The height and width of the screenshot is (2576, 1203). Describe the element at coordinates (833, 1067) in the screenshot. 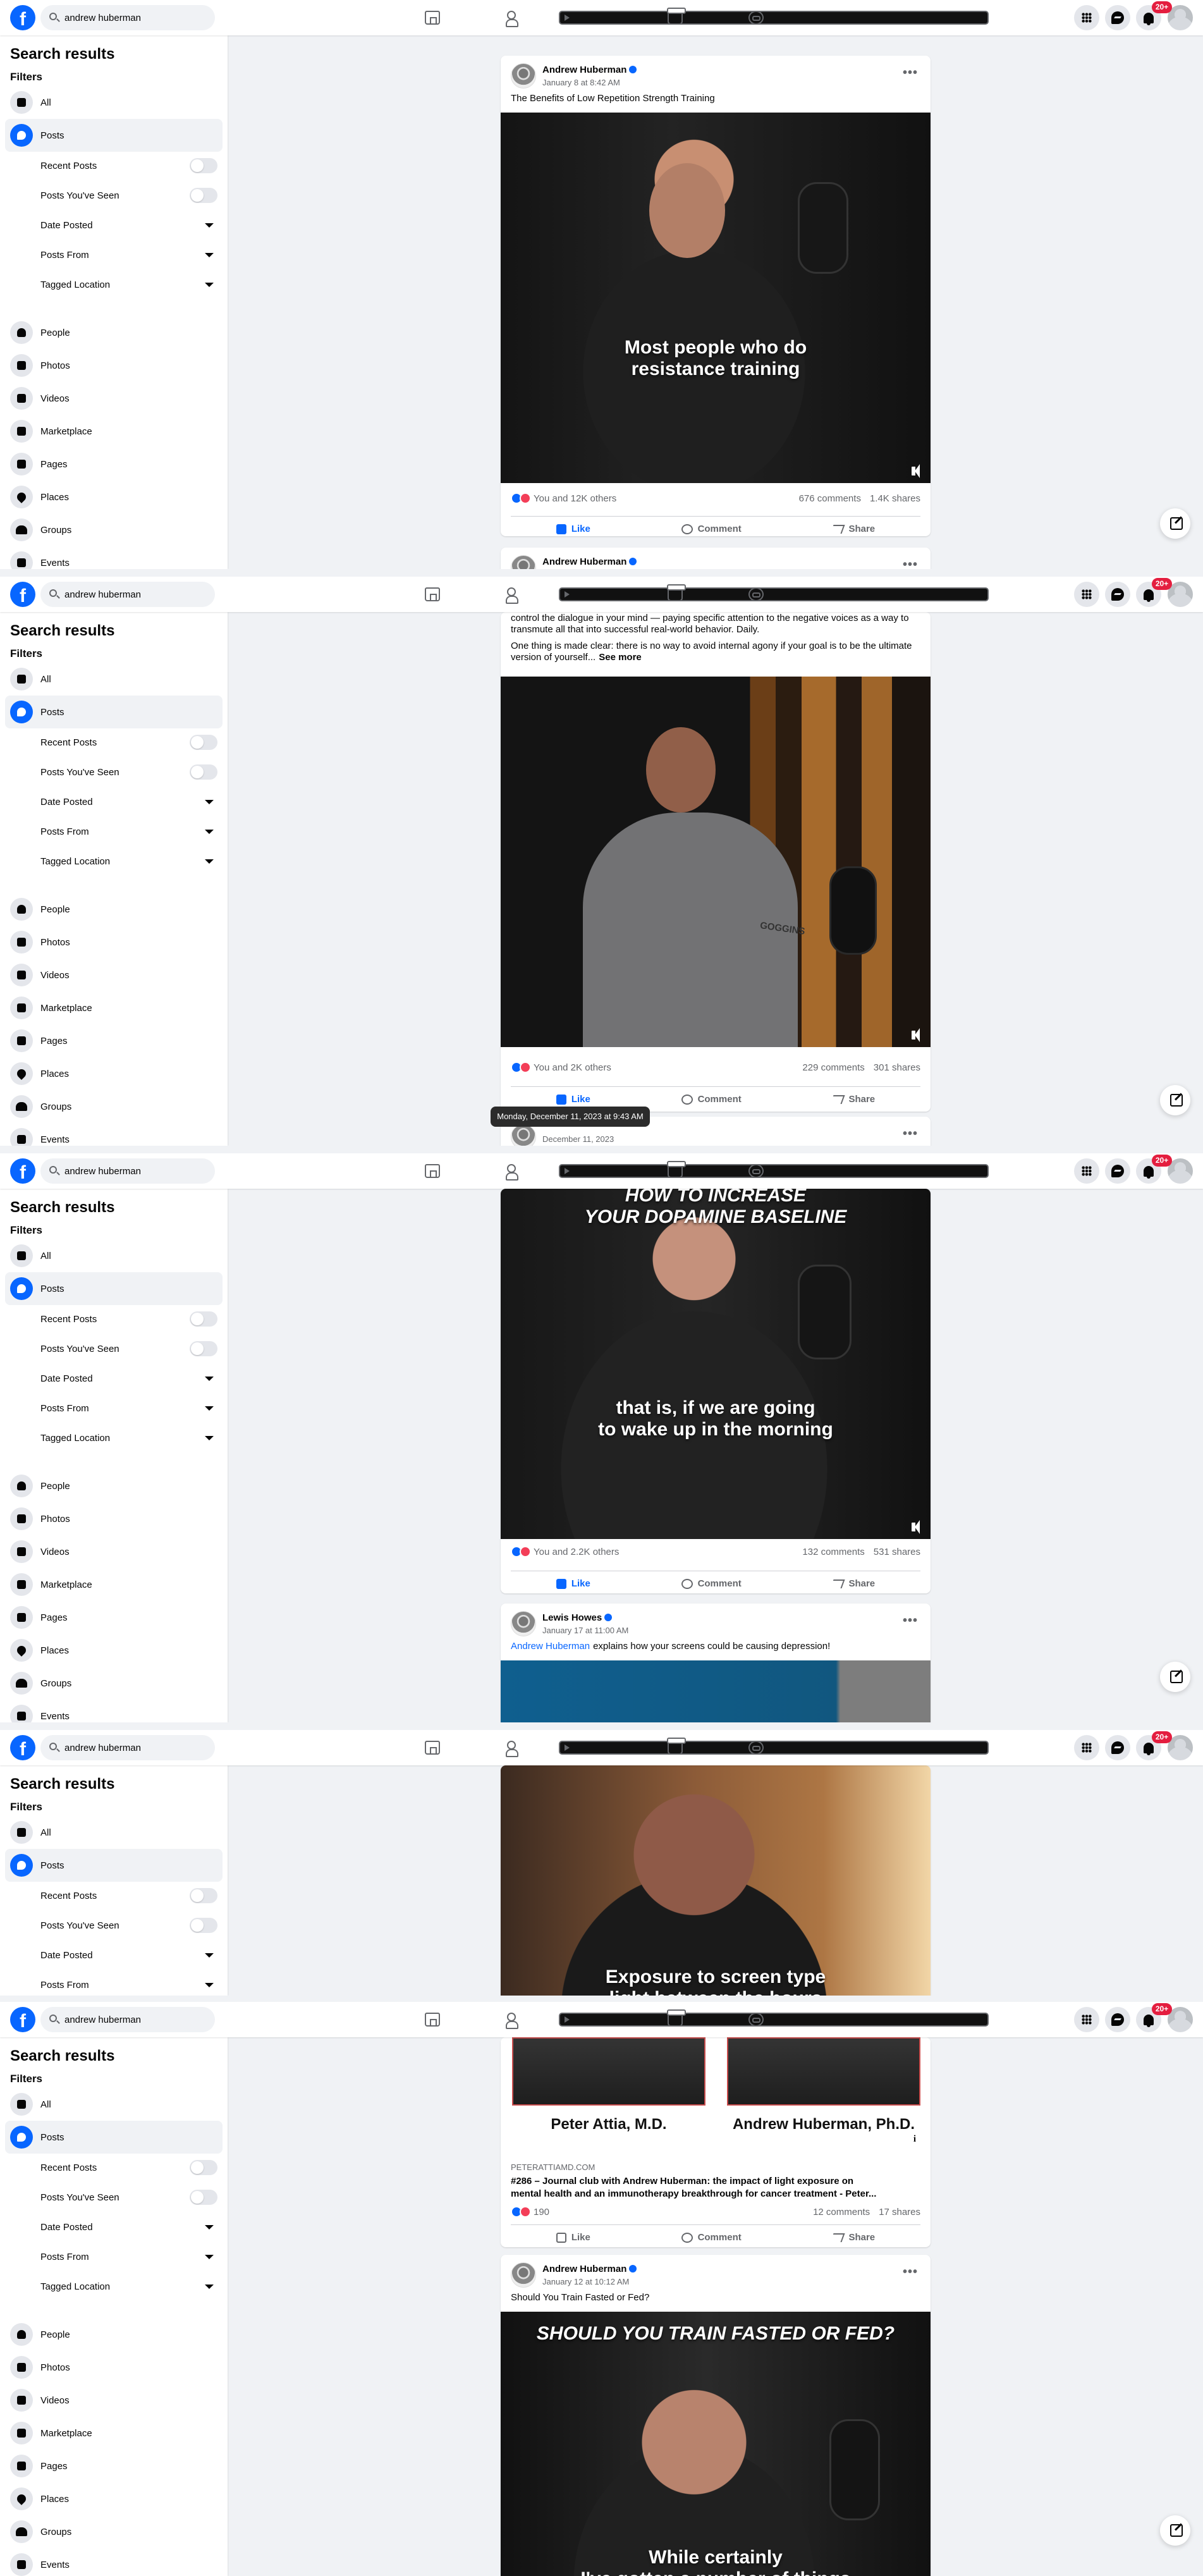

I see `comment-count: 229 comments` at that location.